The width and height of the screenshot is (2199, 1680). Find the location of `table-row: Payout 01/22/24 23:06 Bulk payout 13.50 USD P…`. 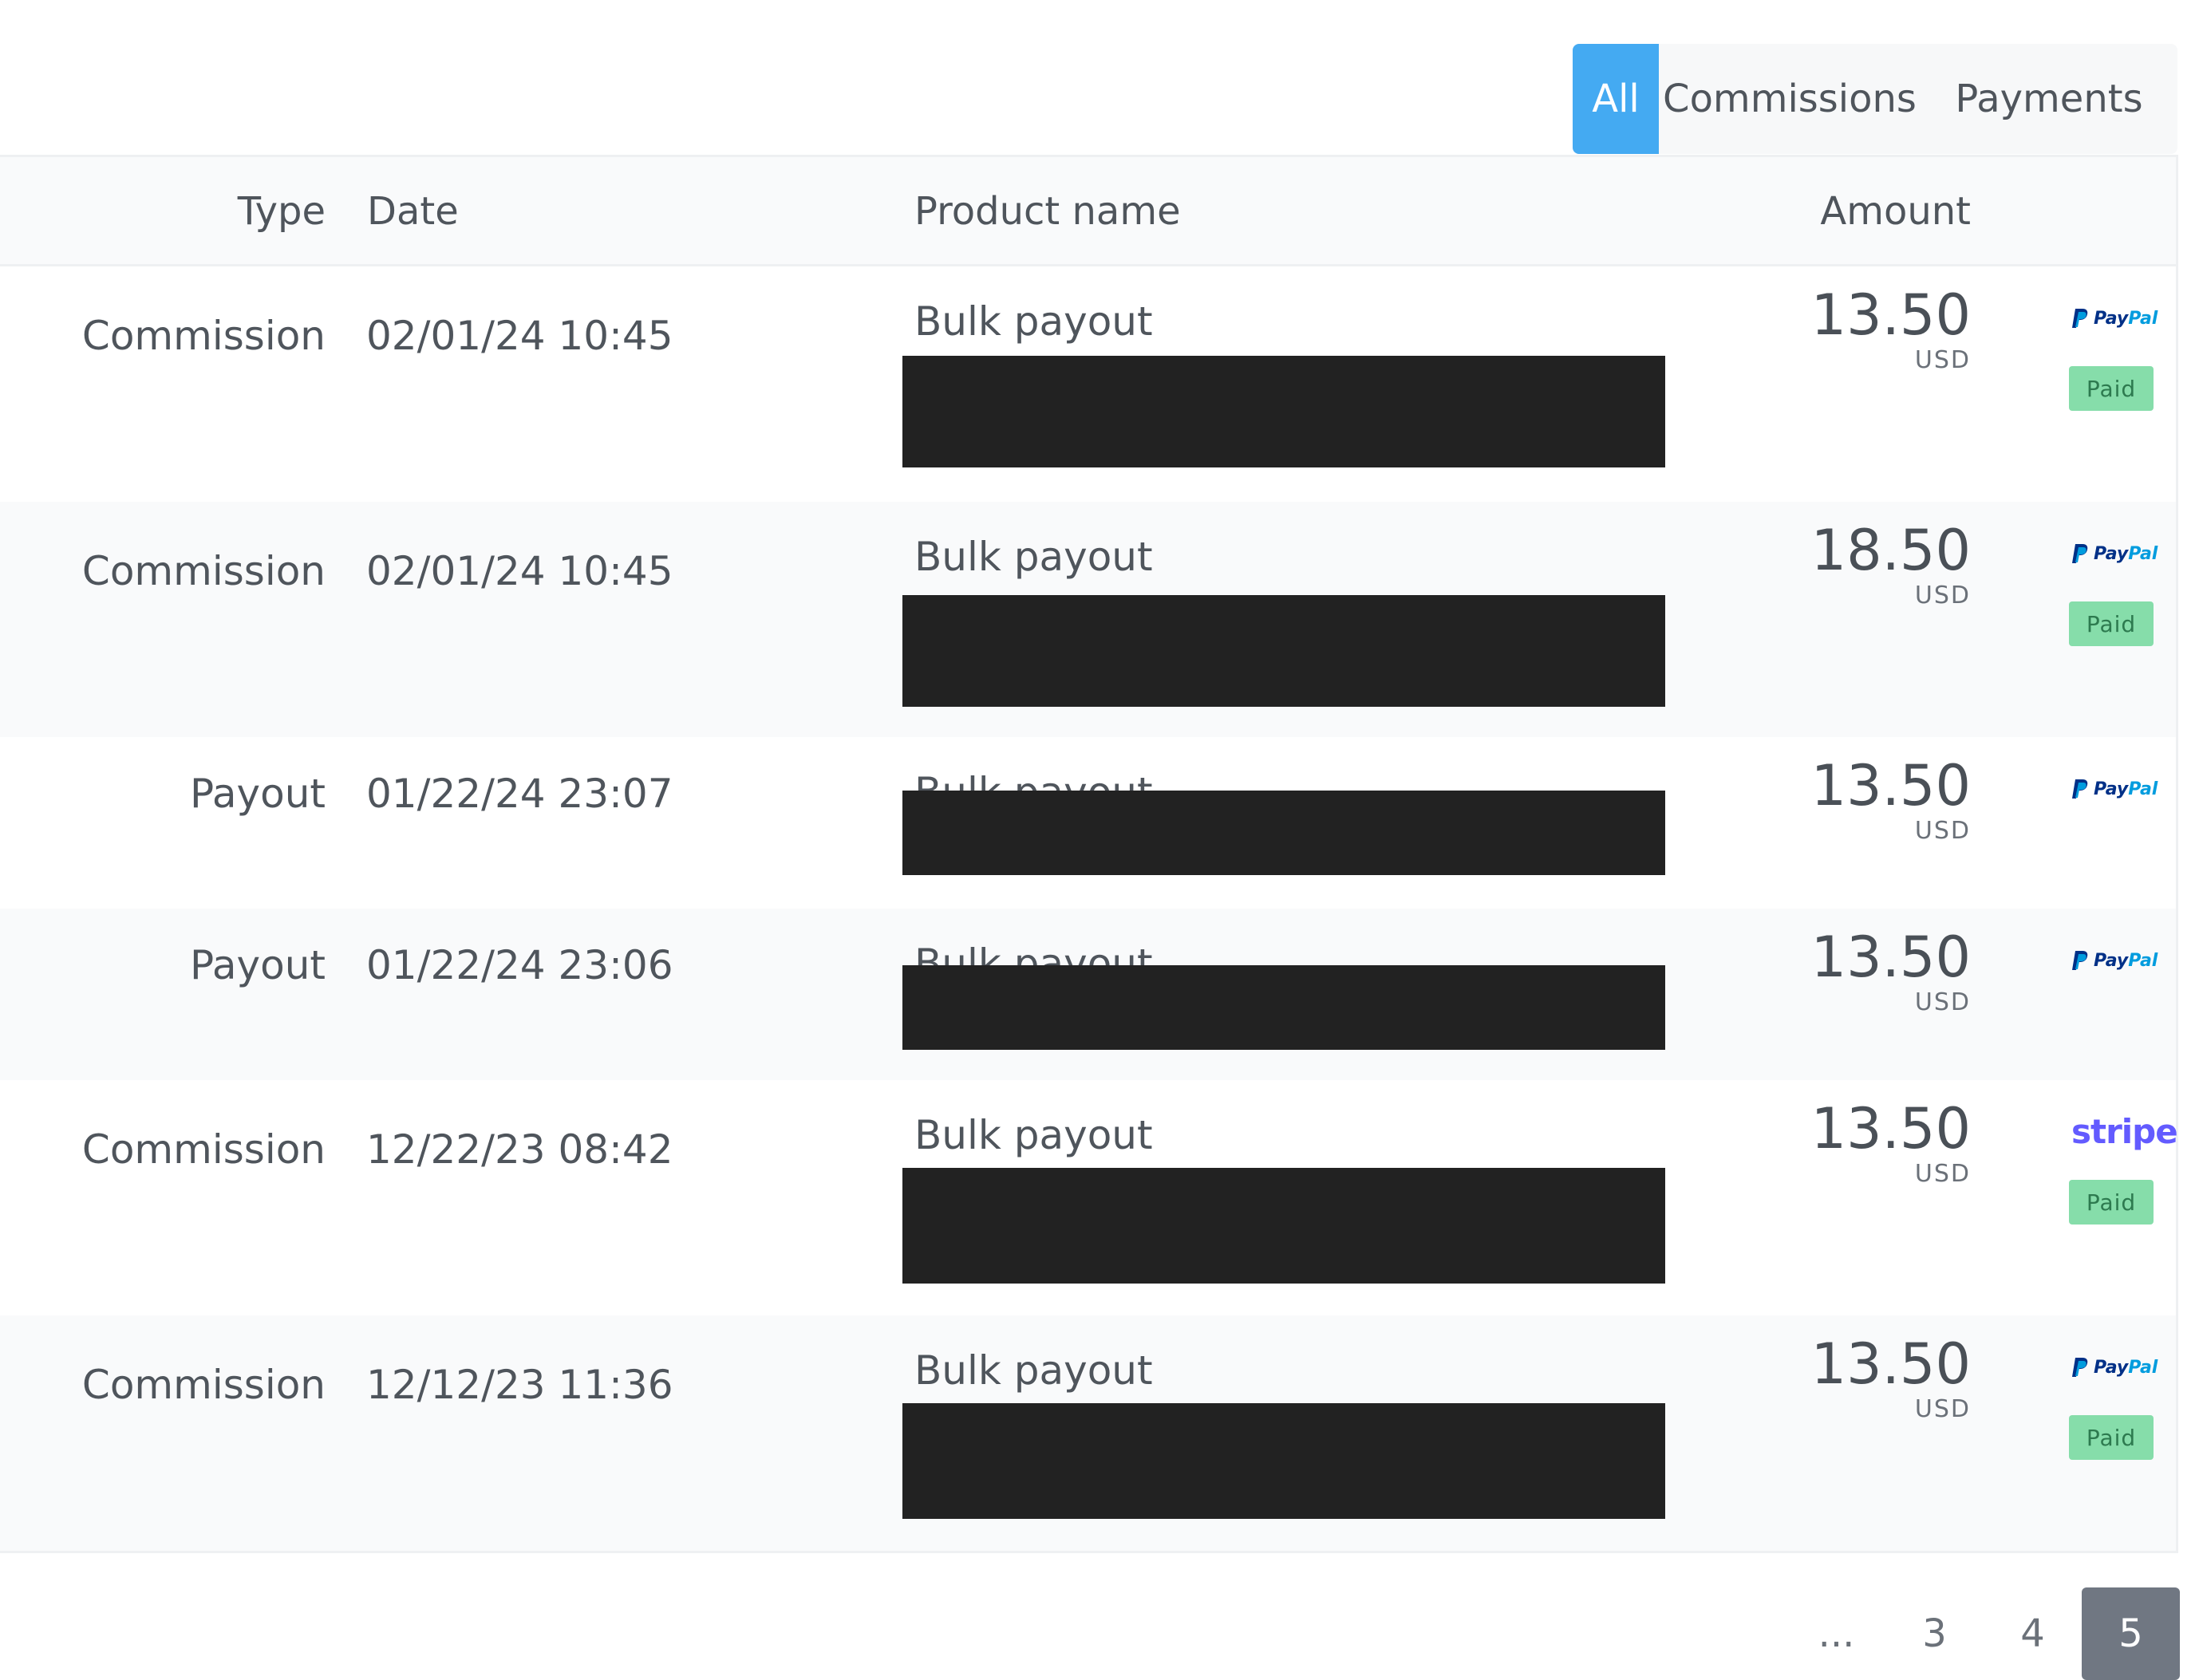

table-row: Payout 01/22/24 23:06 Bulk payout 13.50 USD P… is located at coordinates (1088, 994).